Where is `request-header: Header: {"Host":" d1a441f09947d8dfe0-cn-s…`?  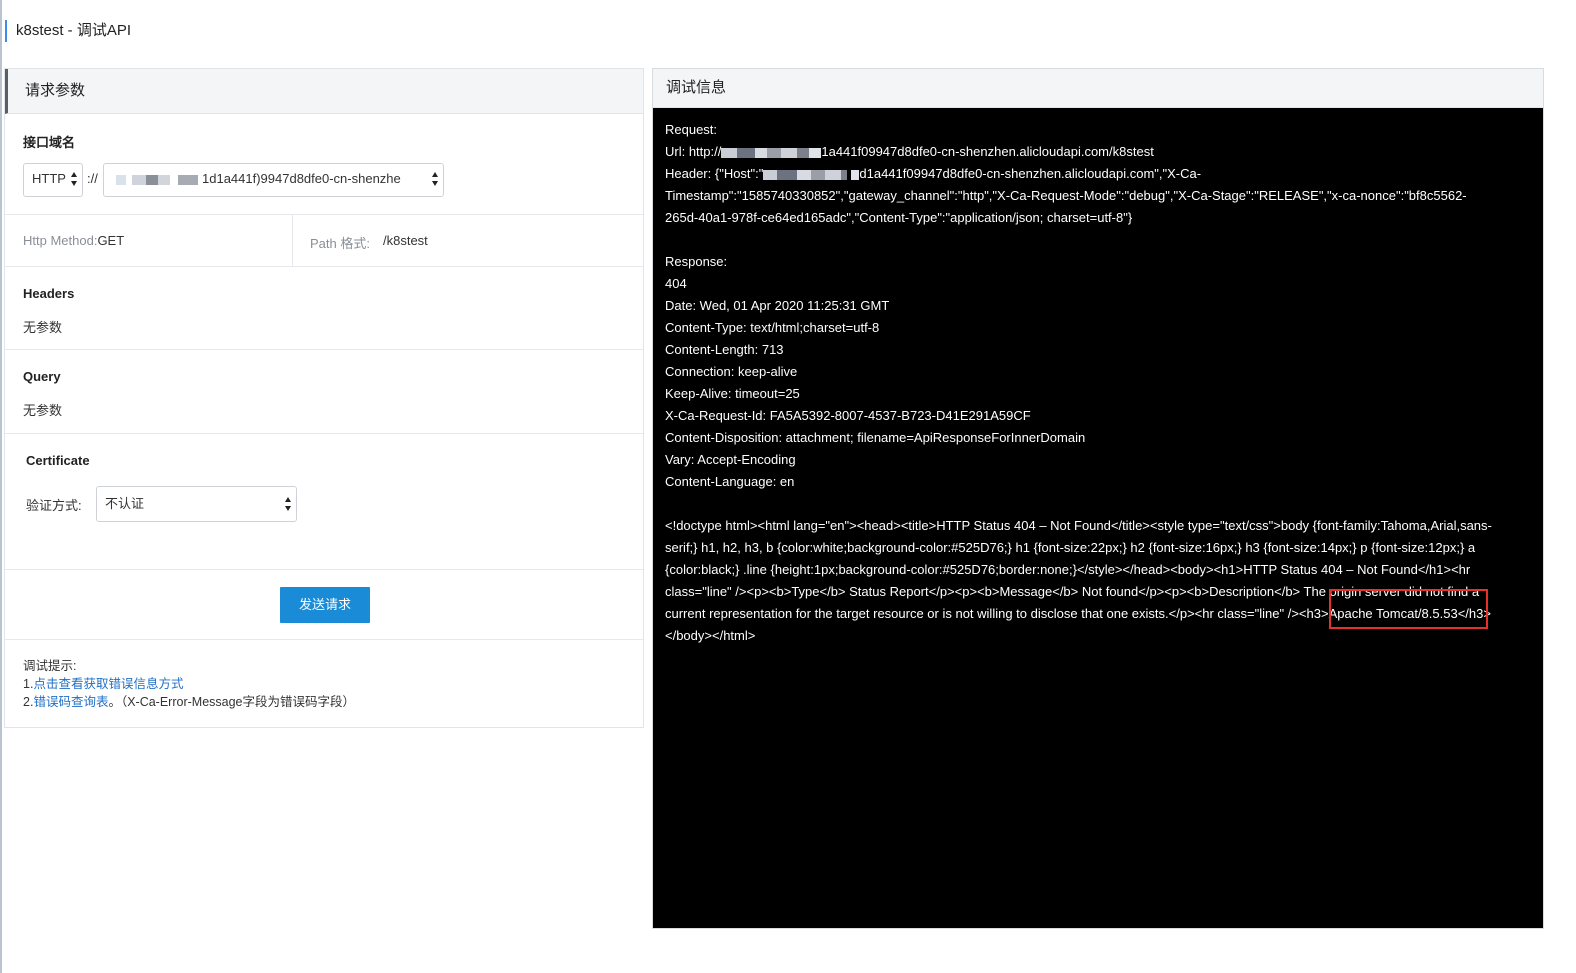 request-header: Header: {"Host":" d1a441f09947d8dfe0-cn-s… is located at coordinates (933, 173).